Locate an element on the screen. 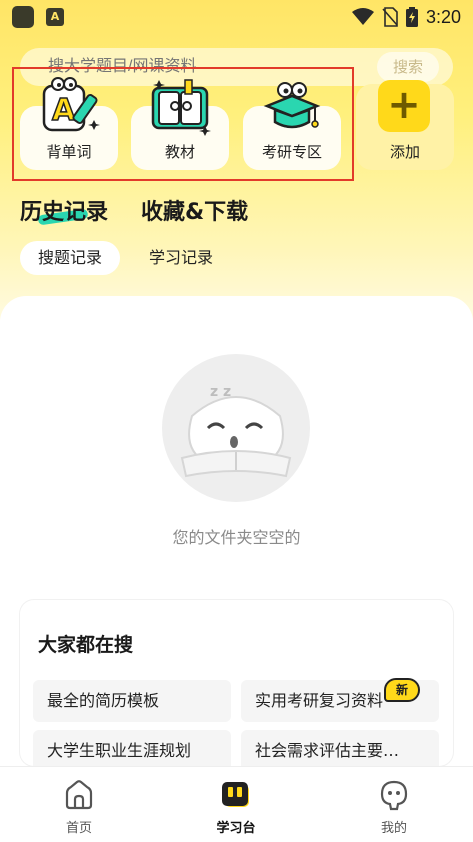  nav-profile: 我的 is located at coordinates (394, 804).